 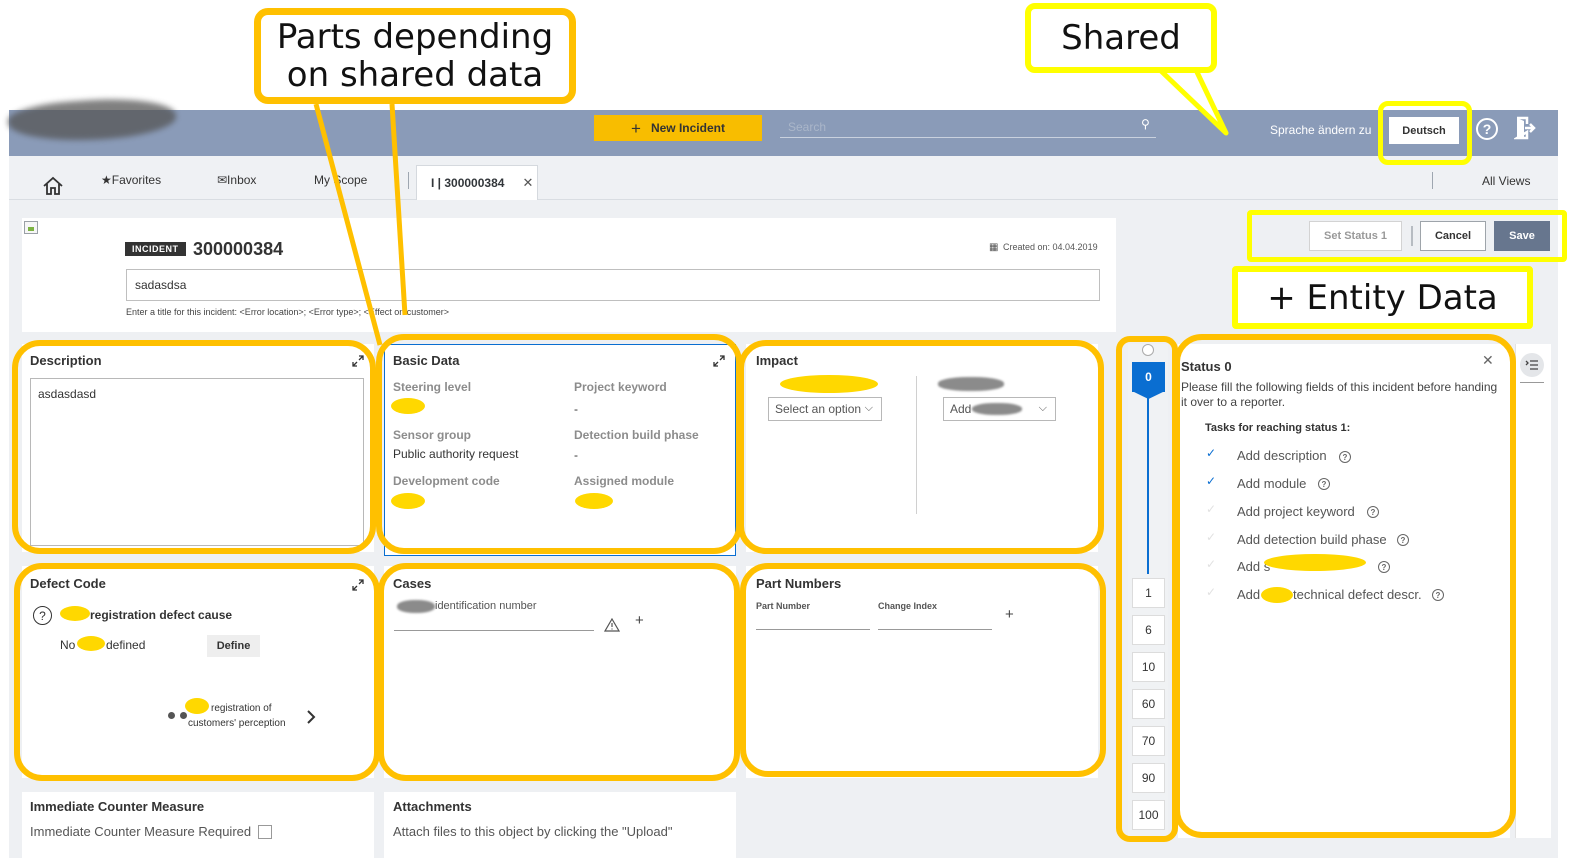 I want to click on annotation-parts-depending: Parts depending on shared data, so click(x=415, y=56).